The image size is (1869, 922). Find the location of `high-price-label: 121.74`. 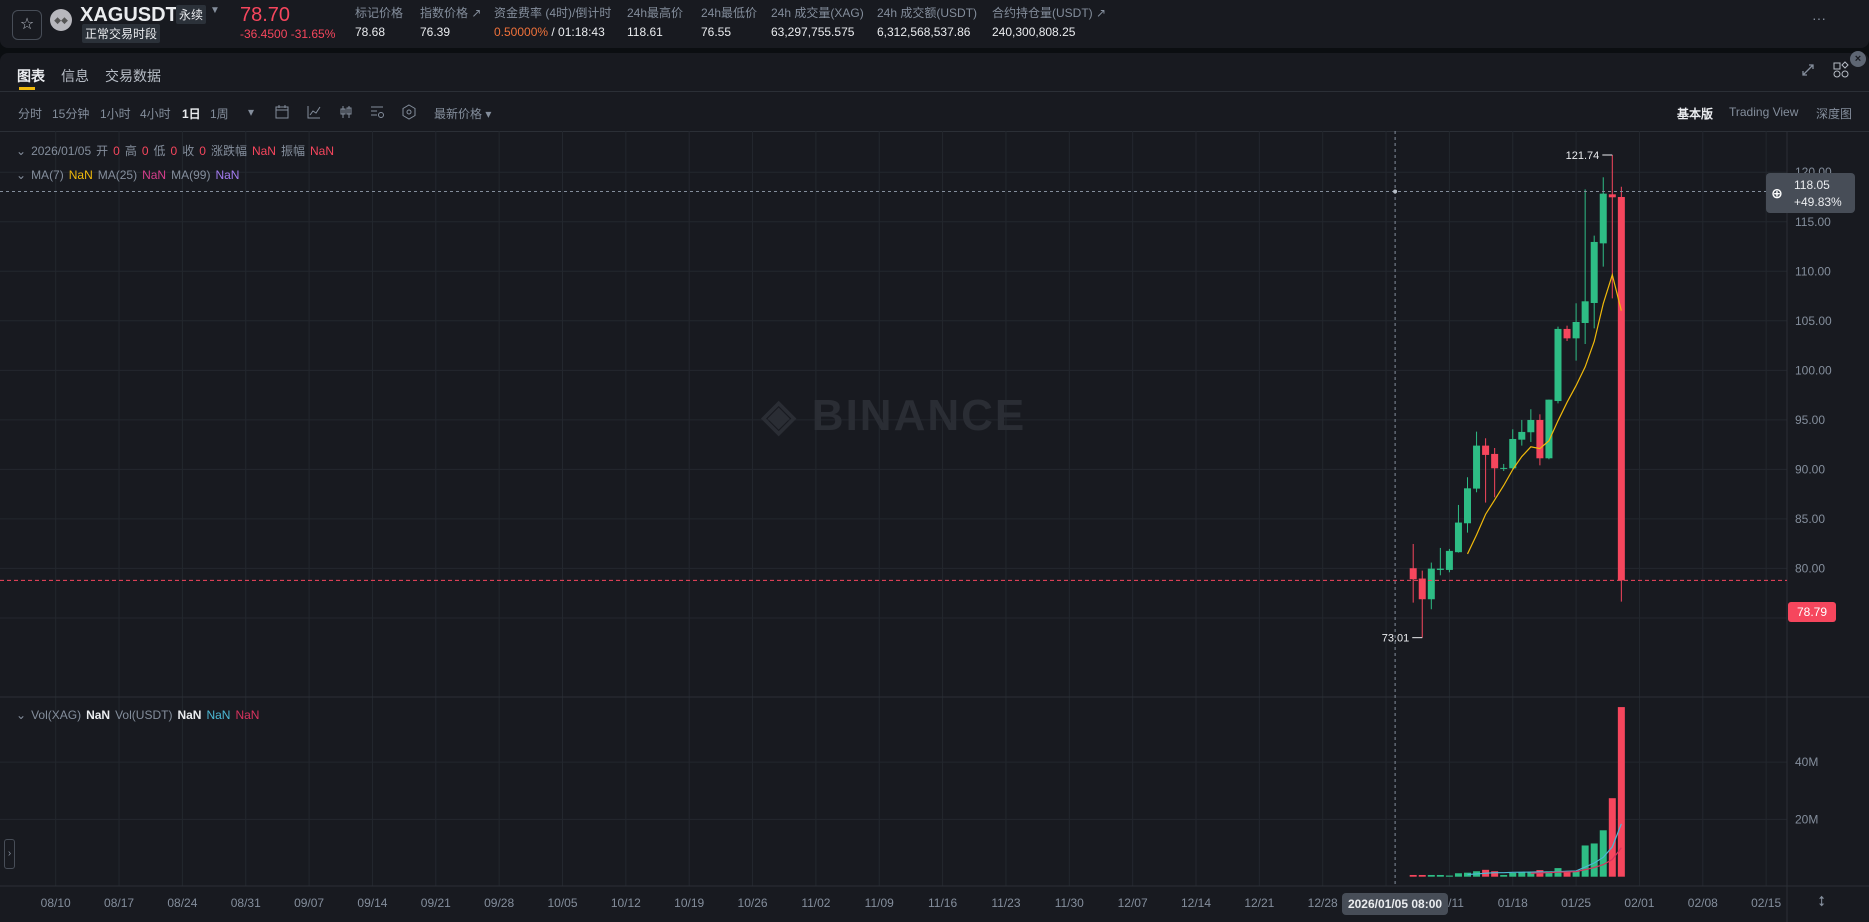

high-price-label: 121.74 is located at coordinates (1583, 156).